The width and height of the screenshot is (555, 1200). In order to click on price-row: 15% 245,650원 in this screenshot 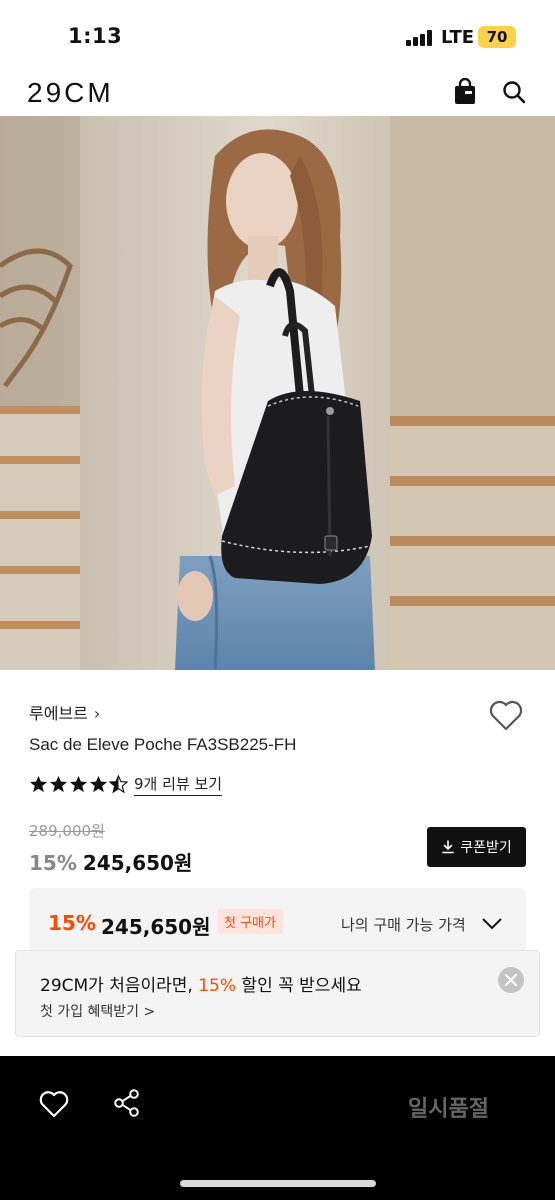, I will do `click(110, 861)`.